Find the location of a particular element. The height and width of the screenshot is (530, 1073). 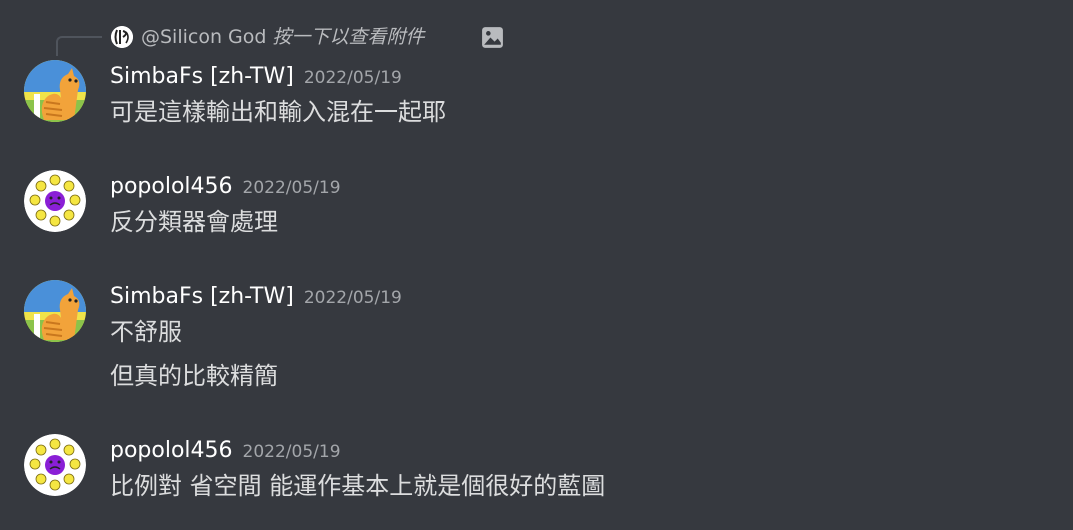

image-attachment-icon is located at coordinates (492, 37).